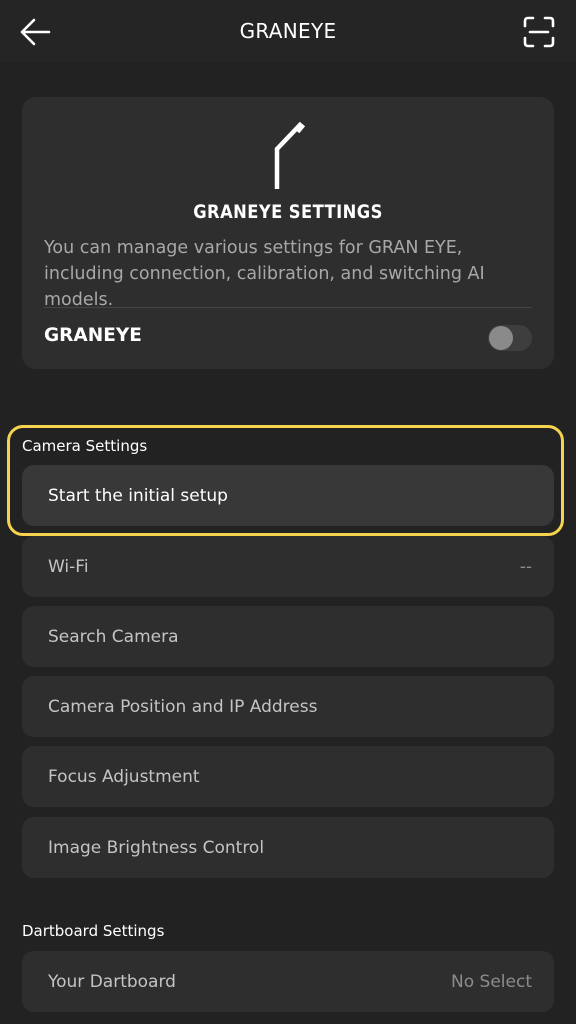  Describe the element at coordinates (290, 155) in the screenshot. I see `camera-arm-icon` at that location.